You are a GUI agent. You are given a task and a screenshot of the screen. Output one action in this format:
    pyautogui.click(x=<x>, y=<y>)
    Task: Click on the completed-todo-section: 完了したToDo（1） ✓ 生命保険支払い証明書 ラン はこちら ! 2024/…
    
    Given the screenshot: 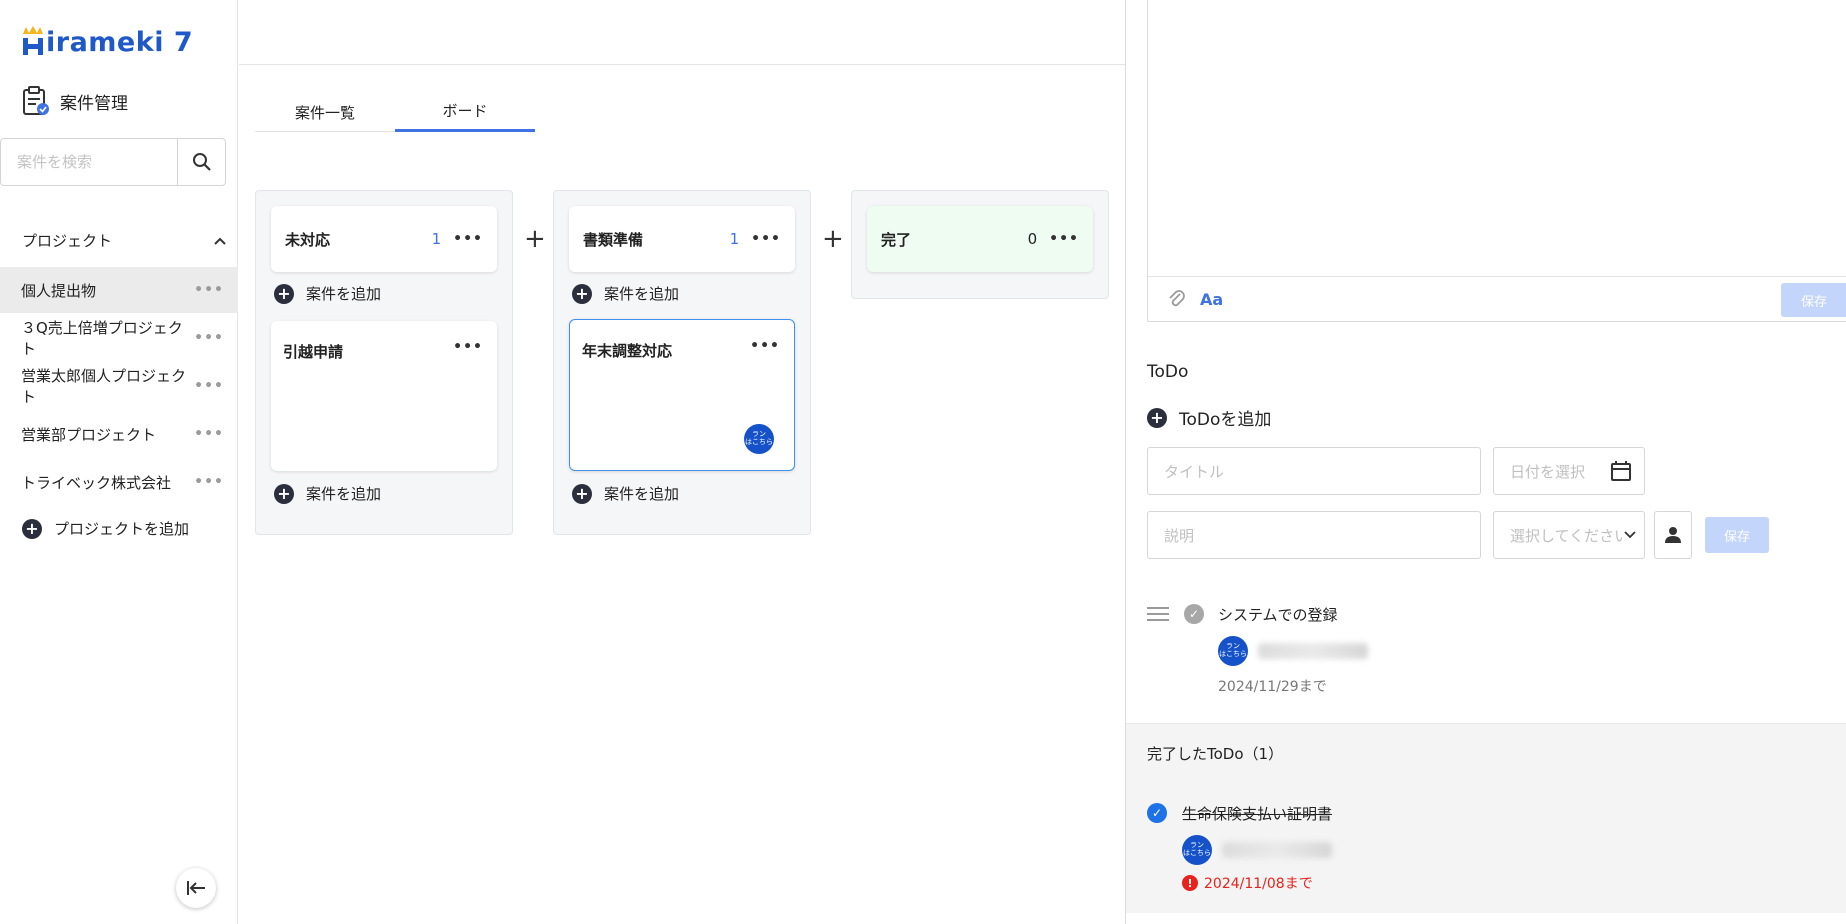 What is the action you would take?
    pyautogui.click(x=1486, y=818)
    